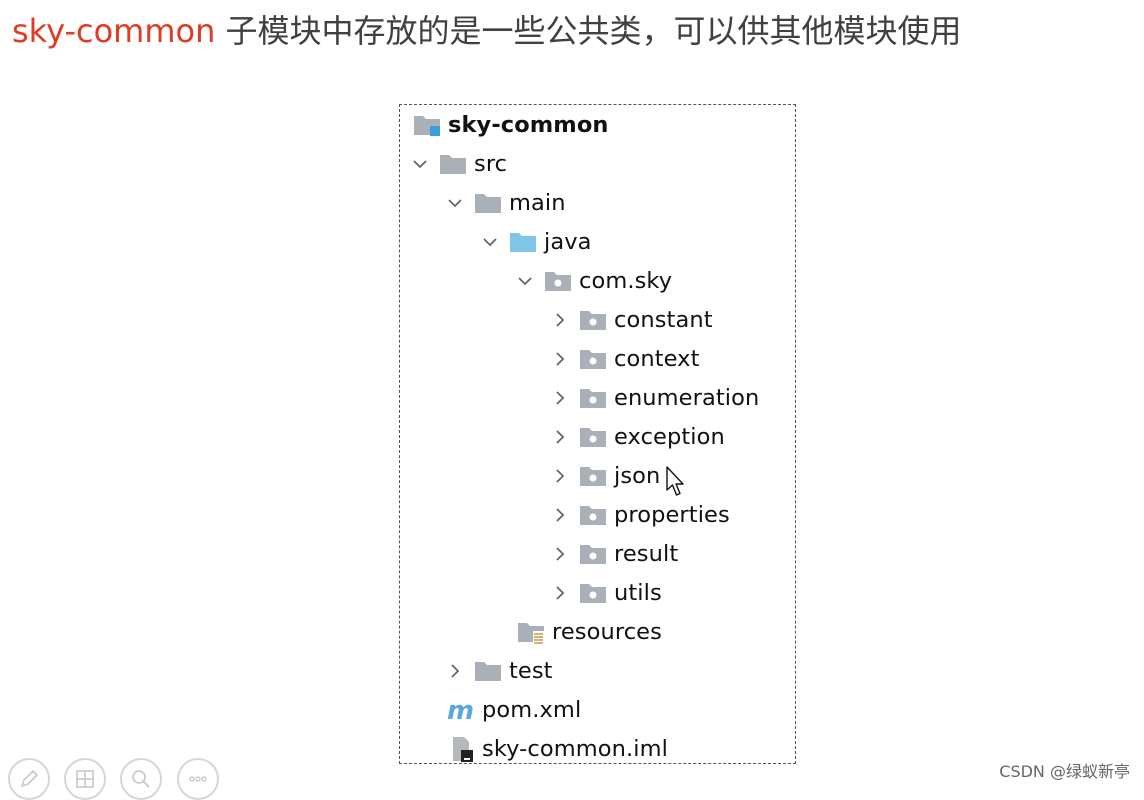 The width and height of the screenshot is (1144, 800). I want to click on tree-item-src: src, so click(456, 163).